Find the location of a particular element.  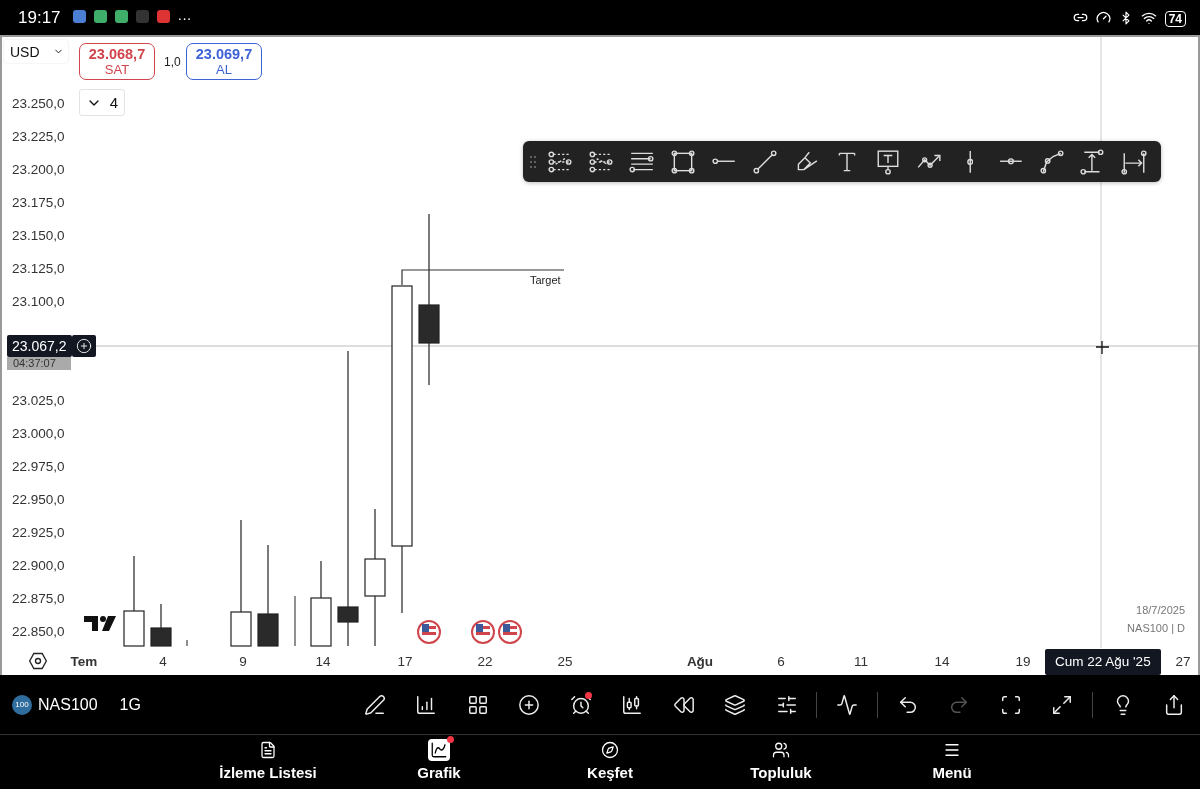

nav-tab: Keşfet is located at coordinates (610, 762).